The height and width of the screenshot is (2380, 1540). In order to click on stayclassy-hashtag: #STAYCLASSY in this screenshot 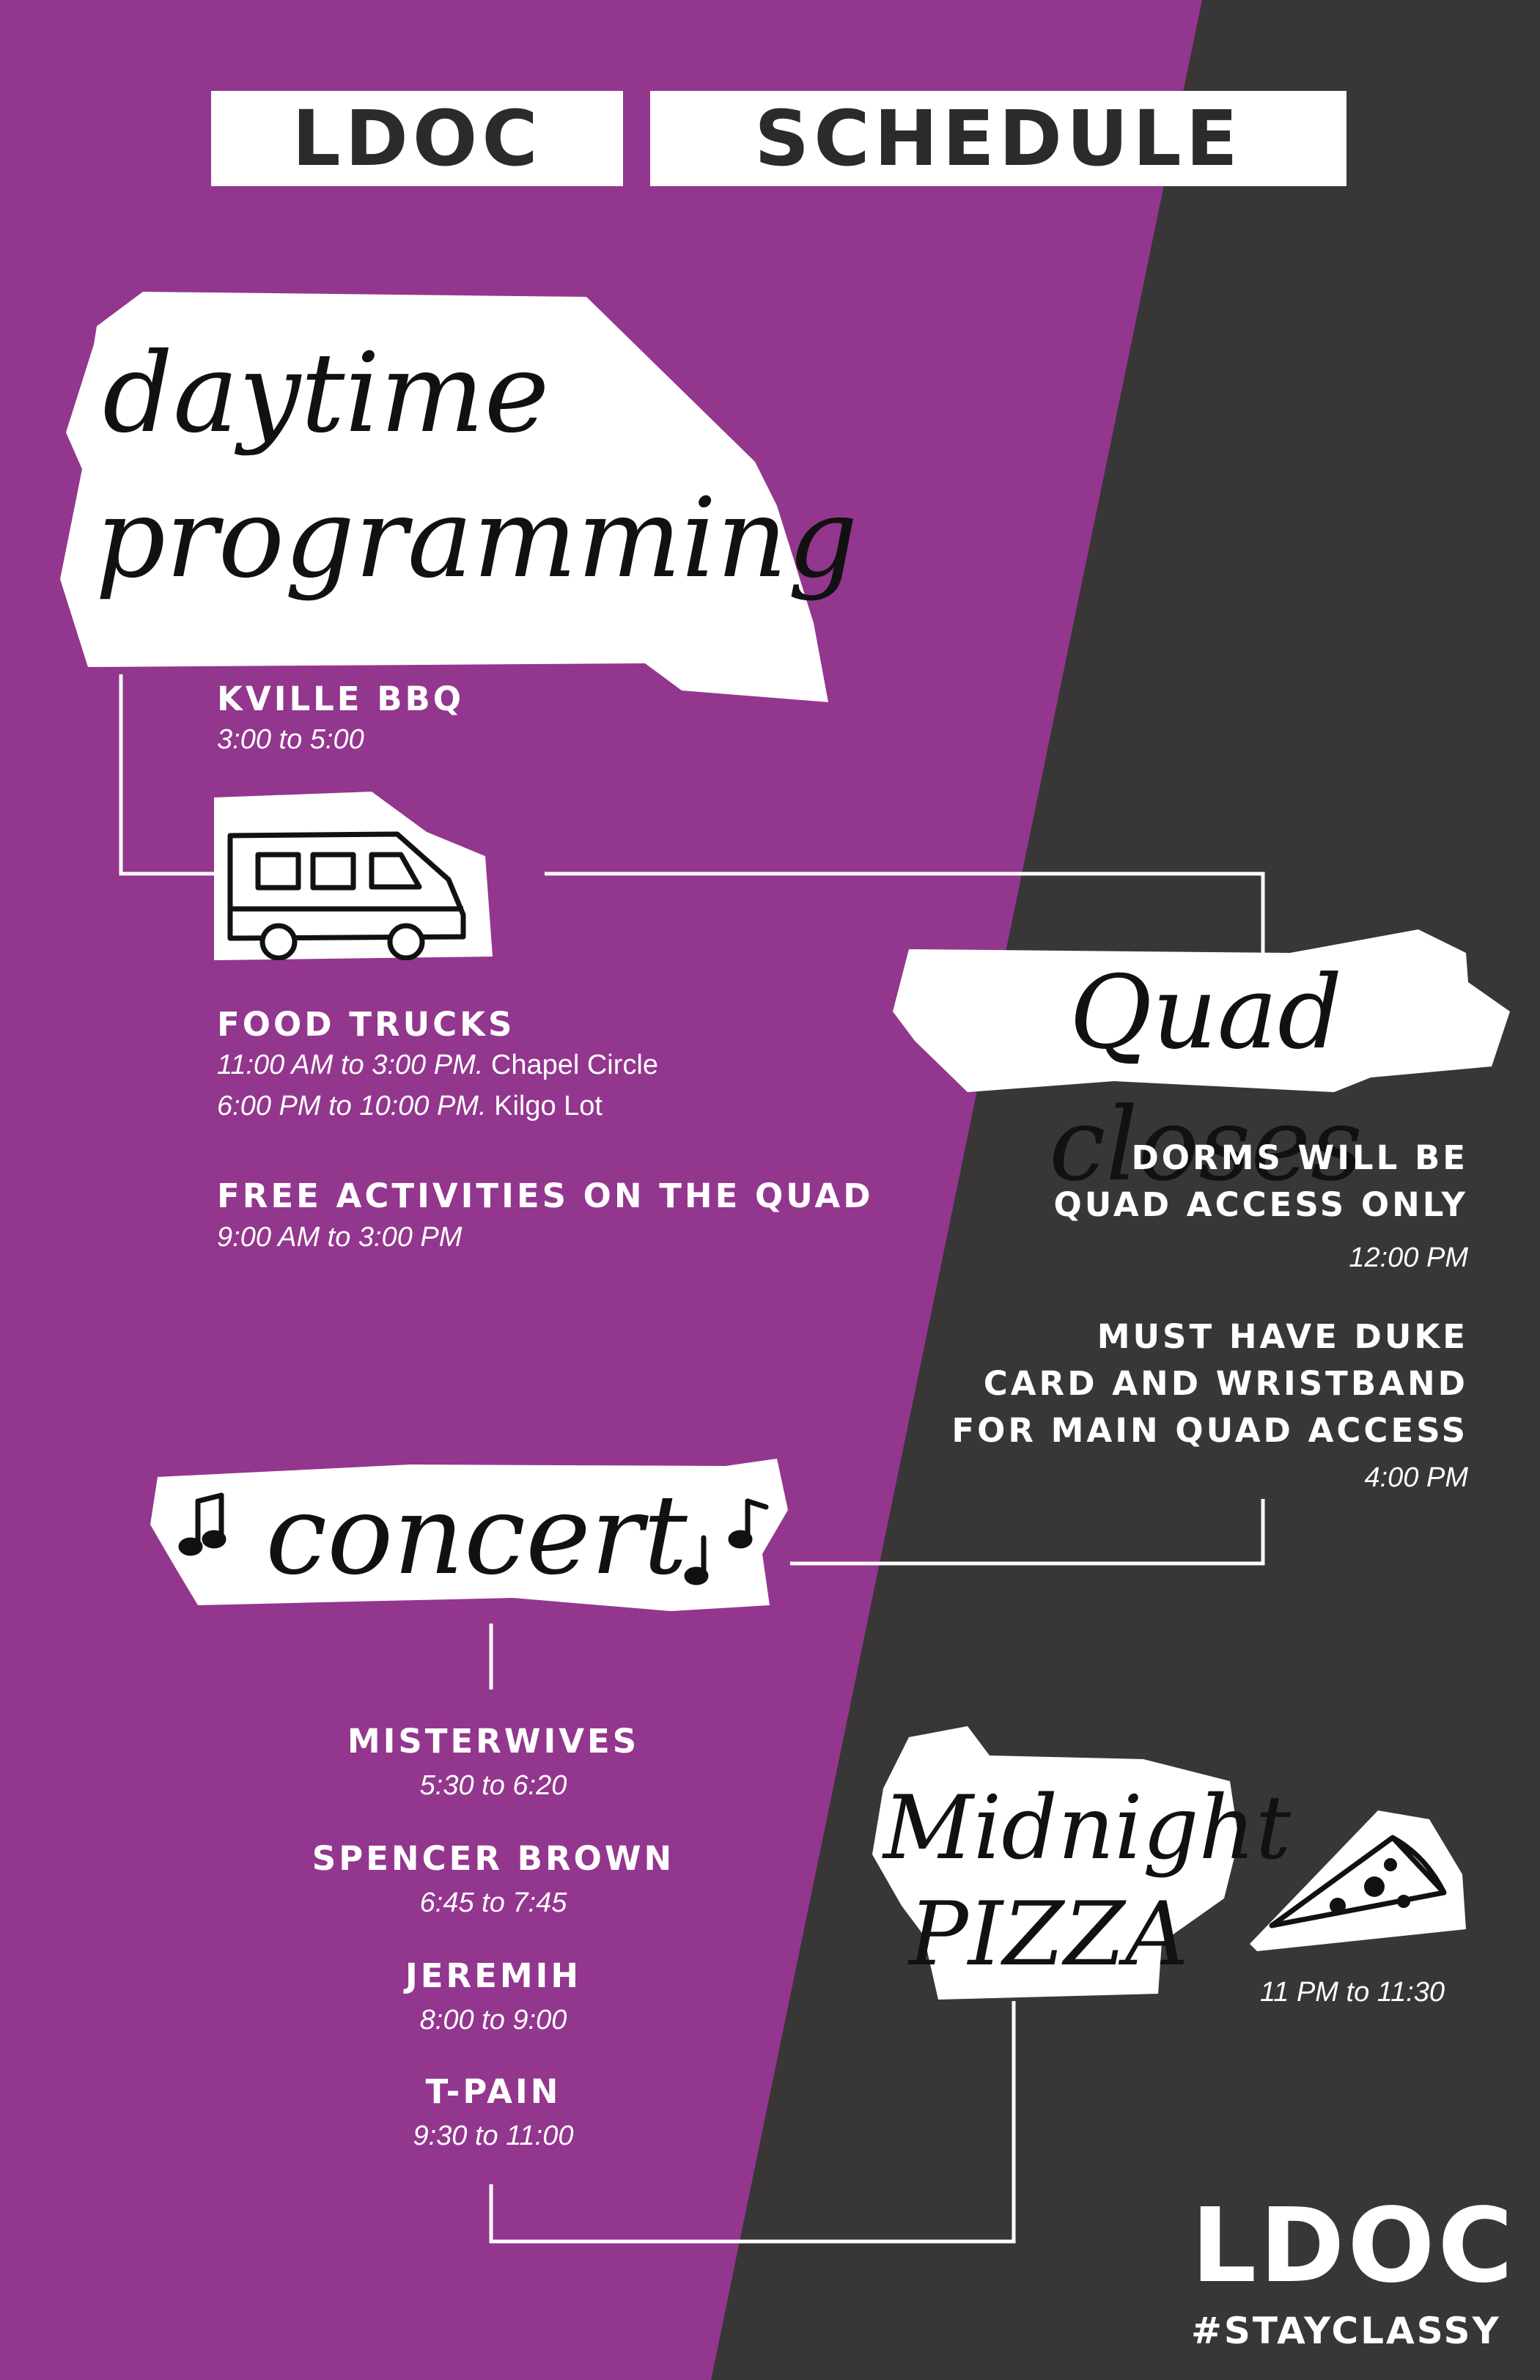, I will do `click(1346, 2331)`.